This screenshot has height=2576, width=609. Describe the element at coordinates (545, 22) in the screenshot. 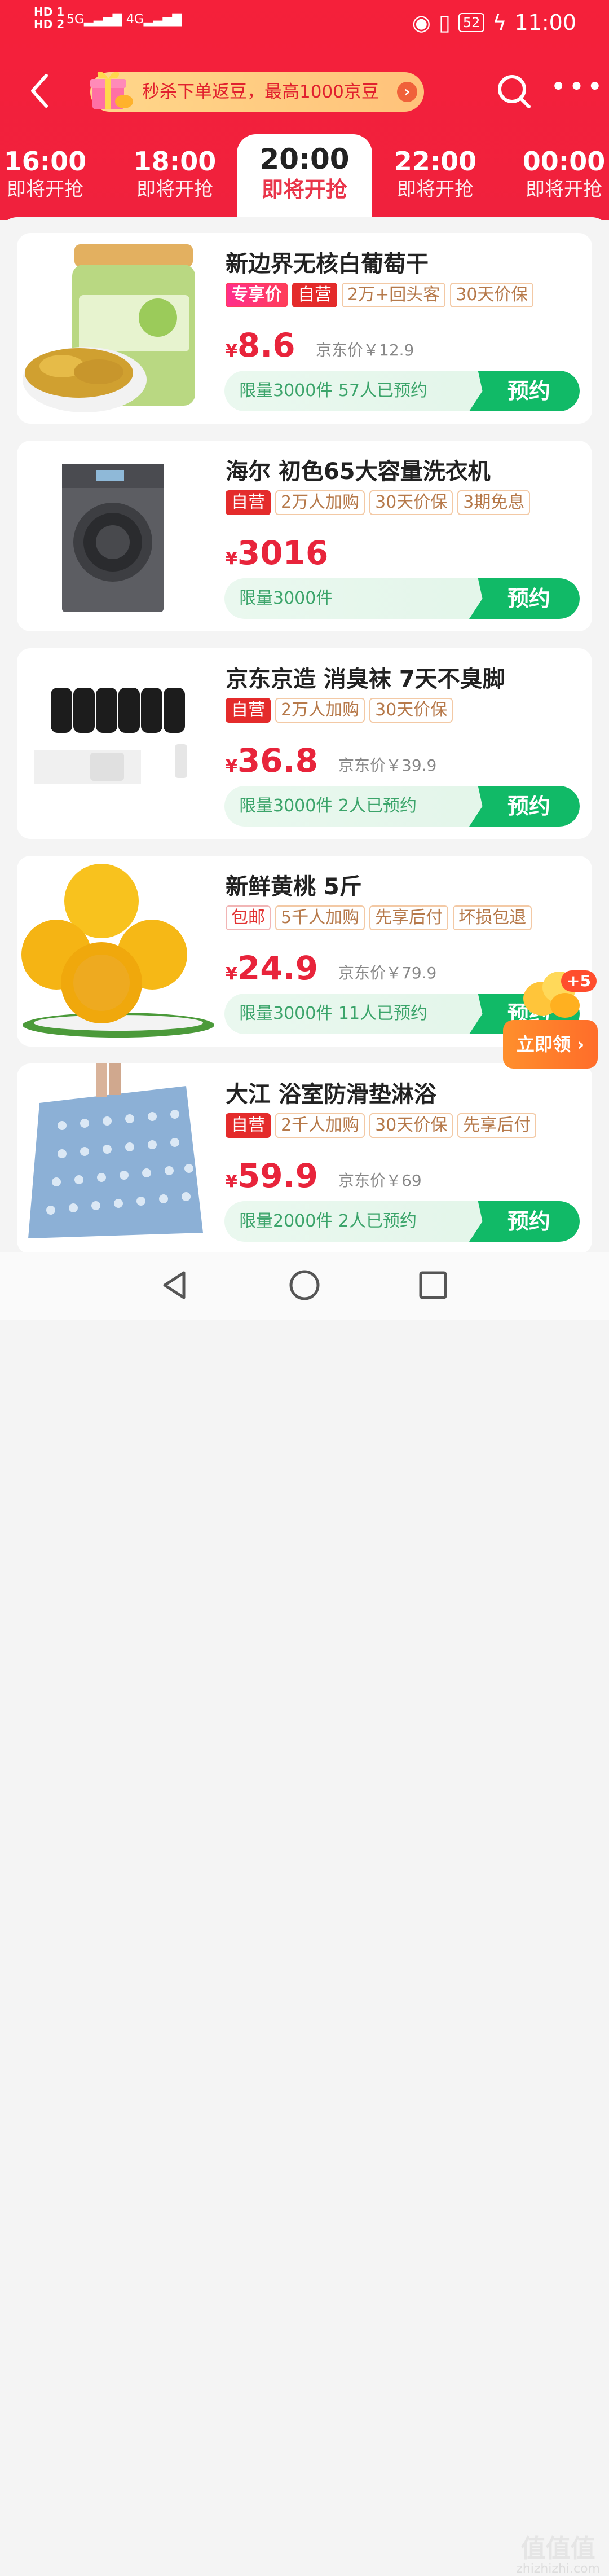

I see `clock-time: 11:00` at that location.